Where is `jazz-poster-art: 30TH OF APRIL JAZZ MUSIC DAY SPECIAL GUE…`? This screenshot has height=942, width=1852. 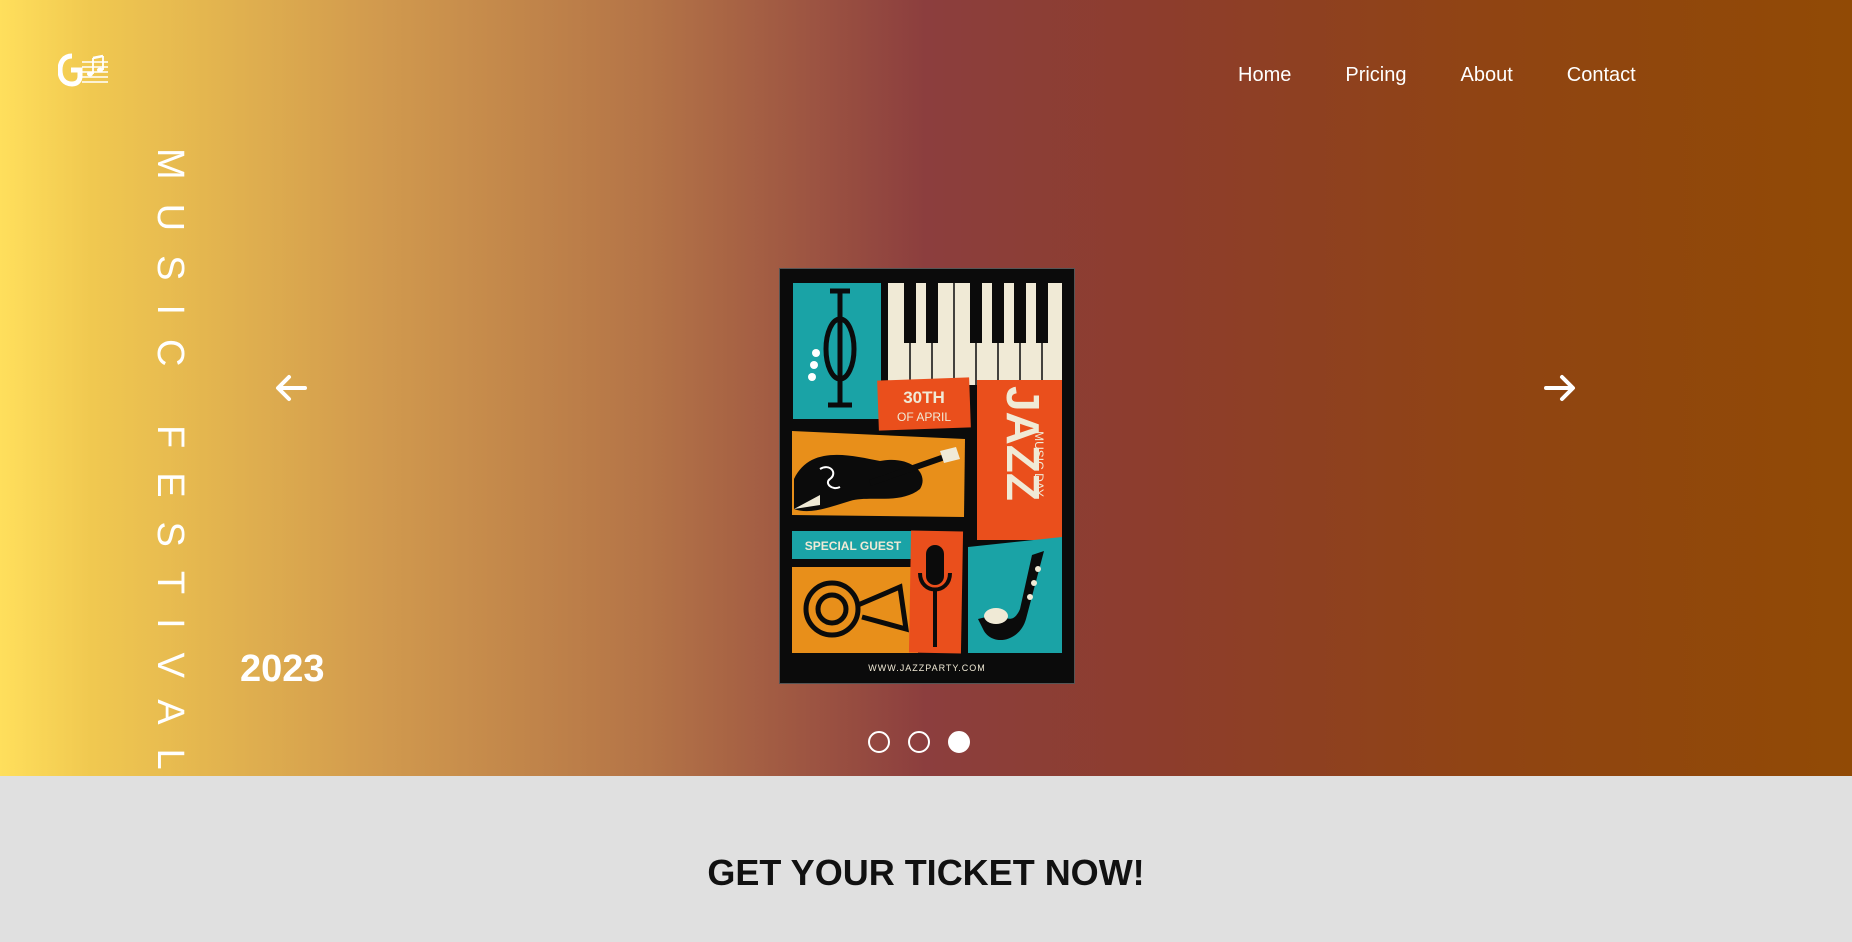 jazz-poster-art: 30TH OF APRIL JAZZ MUSIC DAY SPECIAL GUE… is located at coordinates (927, 476).